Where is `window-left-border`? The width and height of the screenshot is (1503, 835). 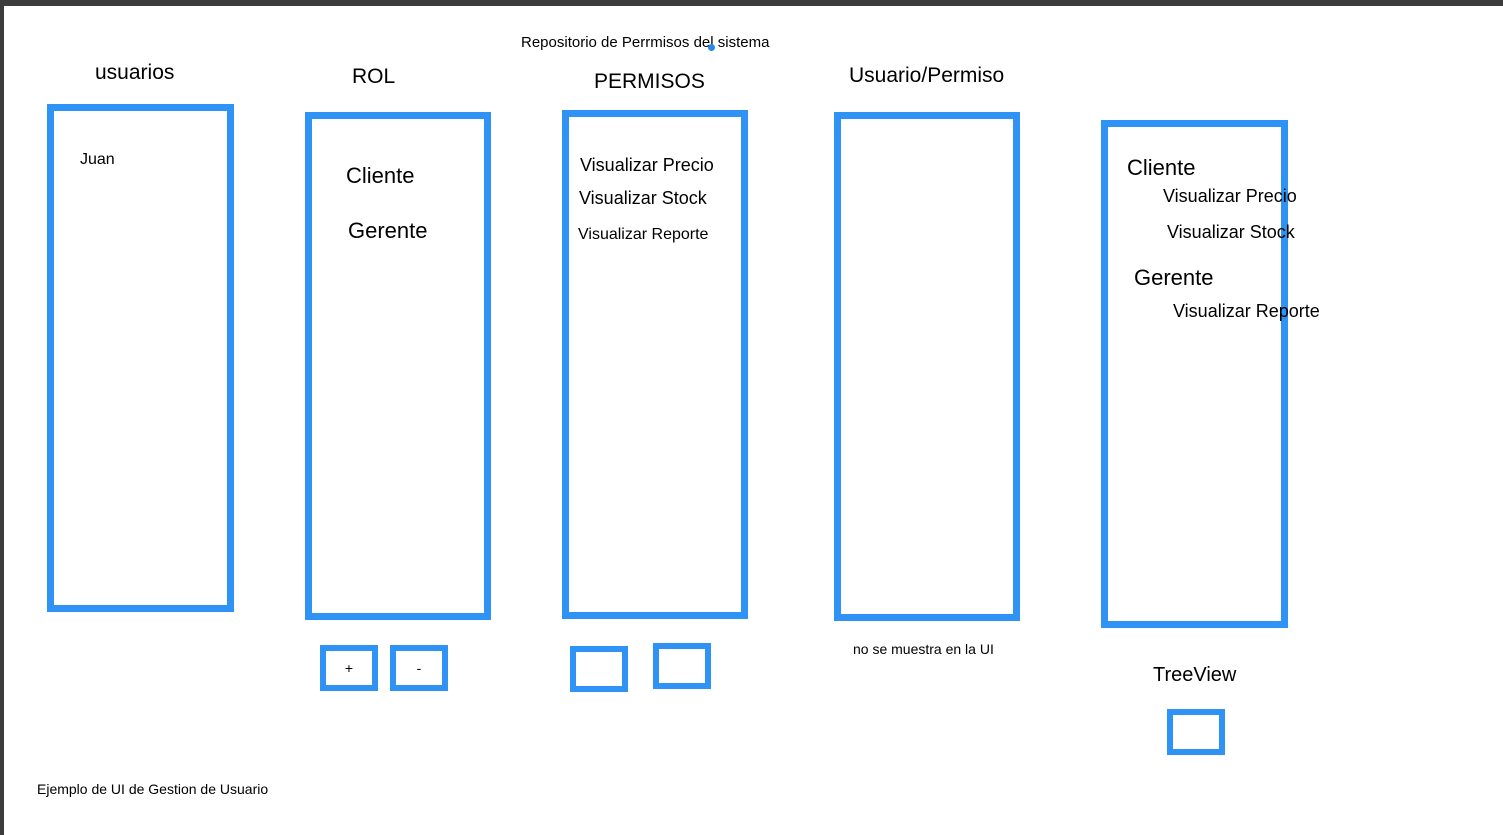 window-left-border is located at coordinates (2, 420).